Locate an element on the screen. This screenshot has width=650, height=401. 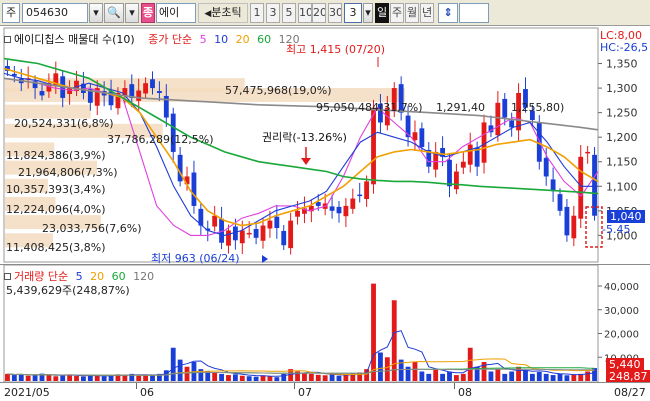
chevron-down-icon: ▾ is located at coordinates (96, 12).